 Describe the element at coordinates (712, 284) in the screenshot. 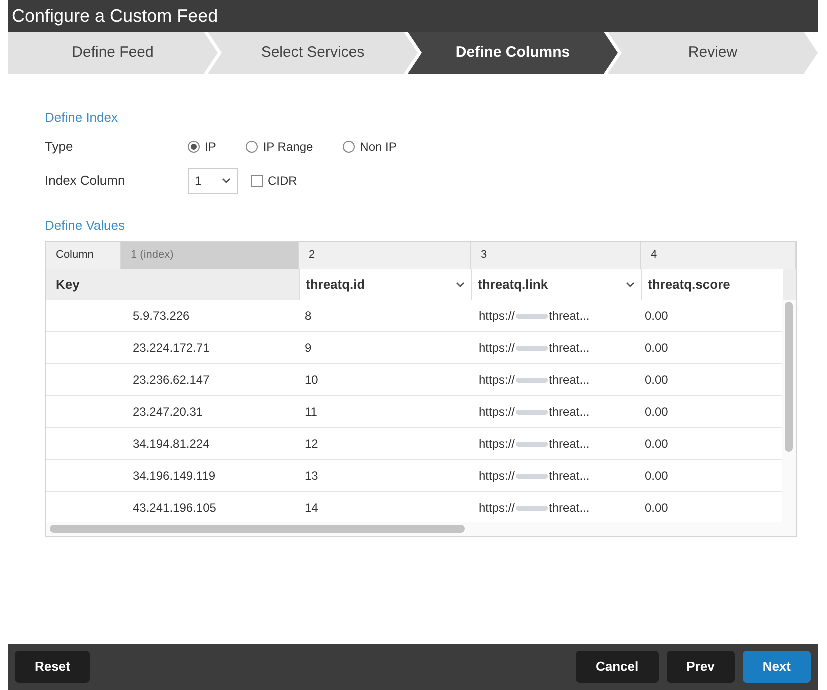

I see `mapping-select: threatq.score` at that location.